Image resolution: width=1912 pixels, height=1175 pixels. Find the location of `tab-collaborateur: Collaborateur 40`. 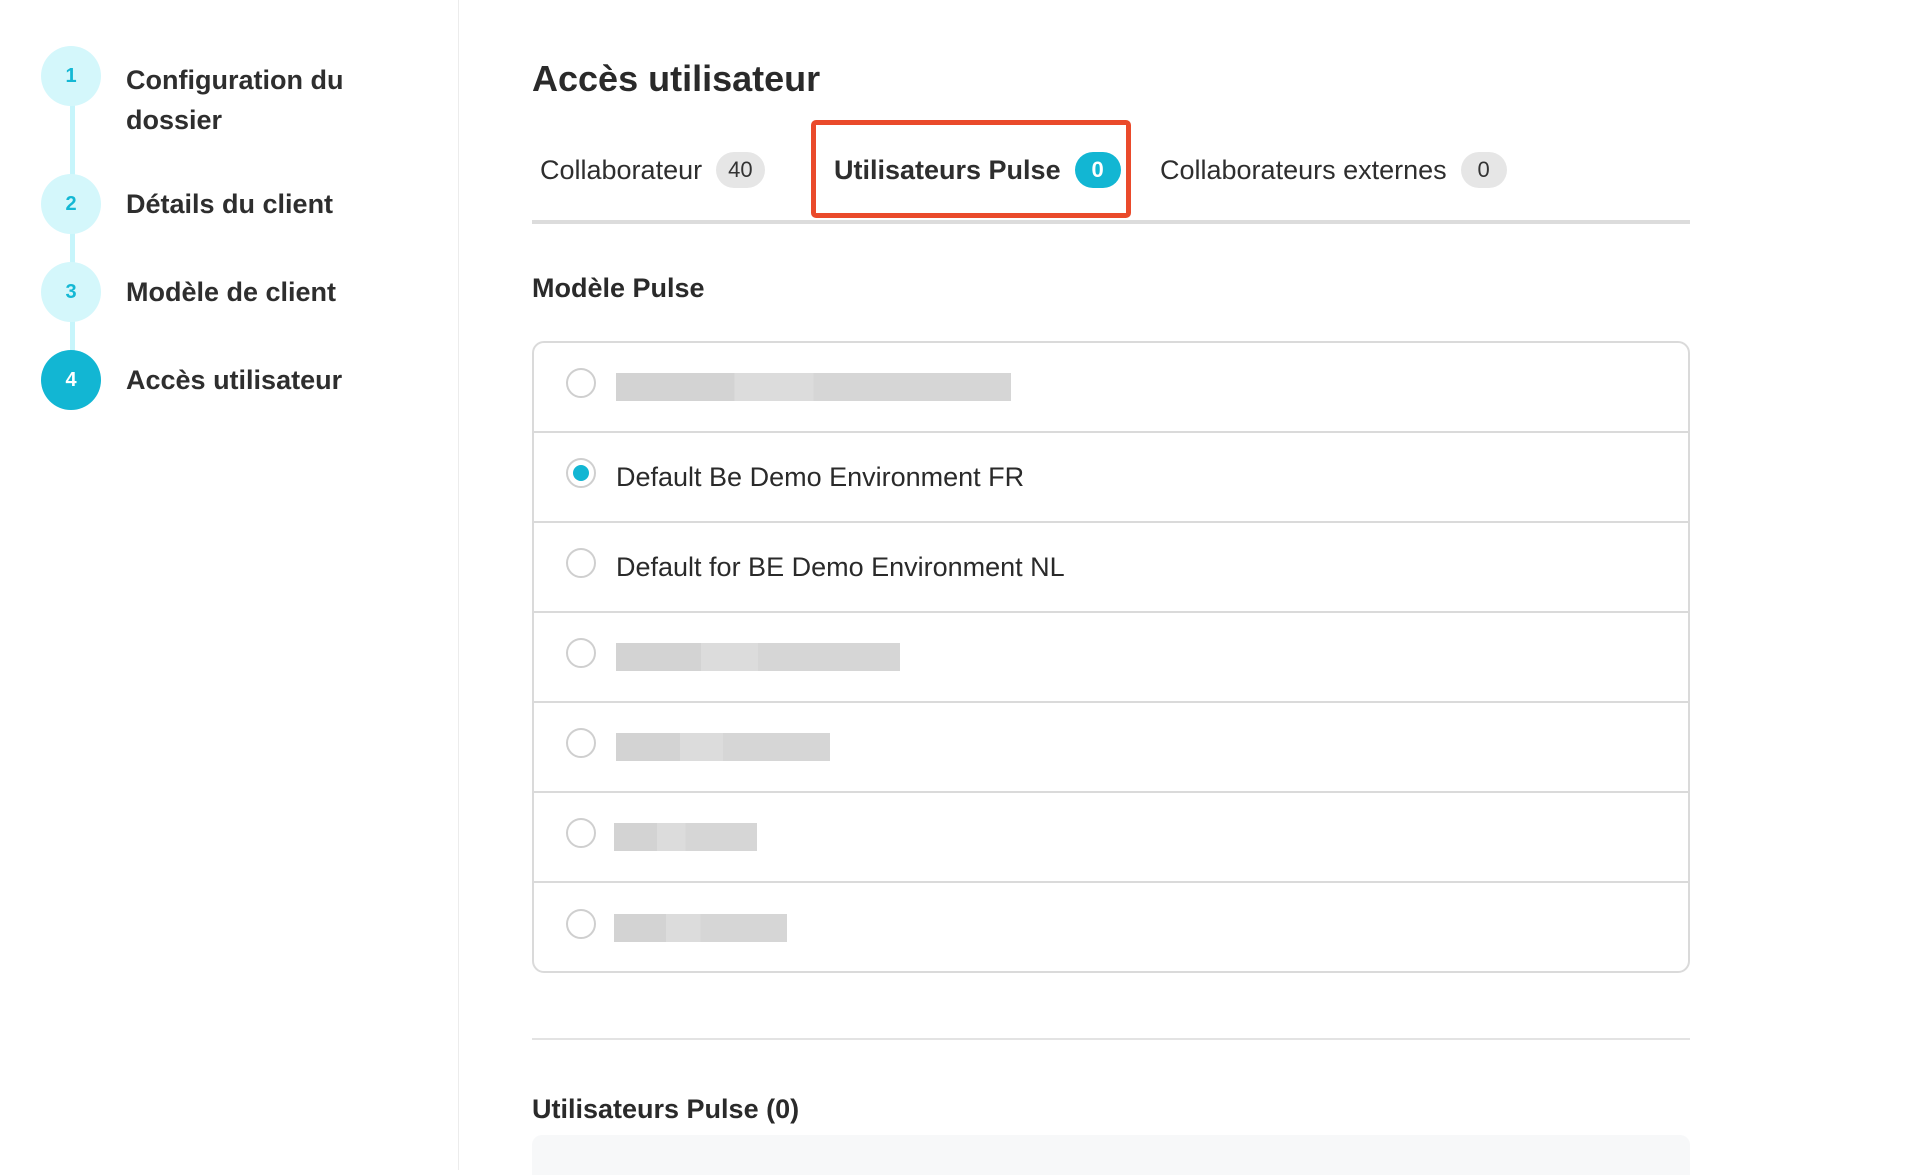

tab-collaborateur: Collaborateur 40 is located at coordinates (652, 170).